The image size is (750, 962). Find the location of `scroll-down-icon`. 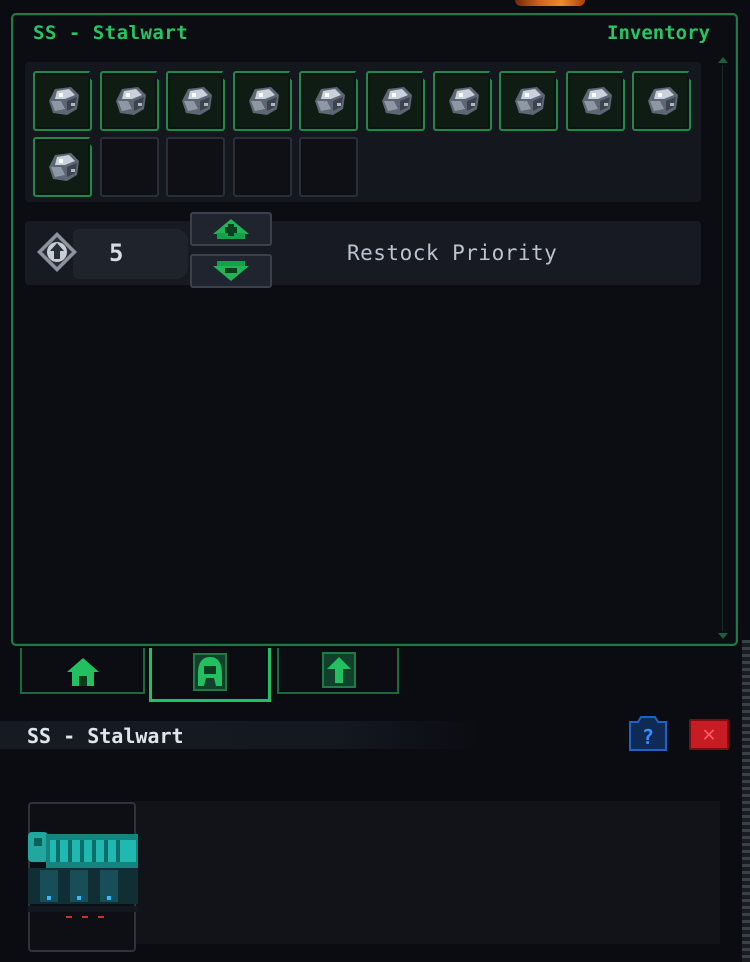

scroll-down-icon is located at coordinates (723, 636).